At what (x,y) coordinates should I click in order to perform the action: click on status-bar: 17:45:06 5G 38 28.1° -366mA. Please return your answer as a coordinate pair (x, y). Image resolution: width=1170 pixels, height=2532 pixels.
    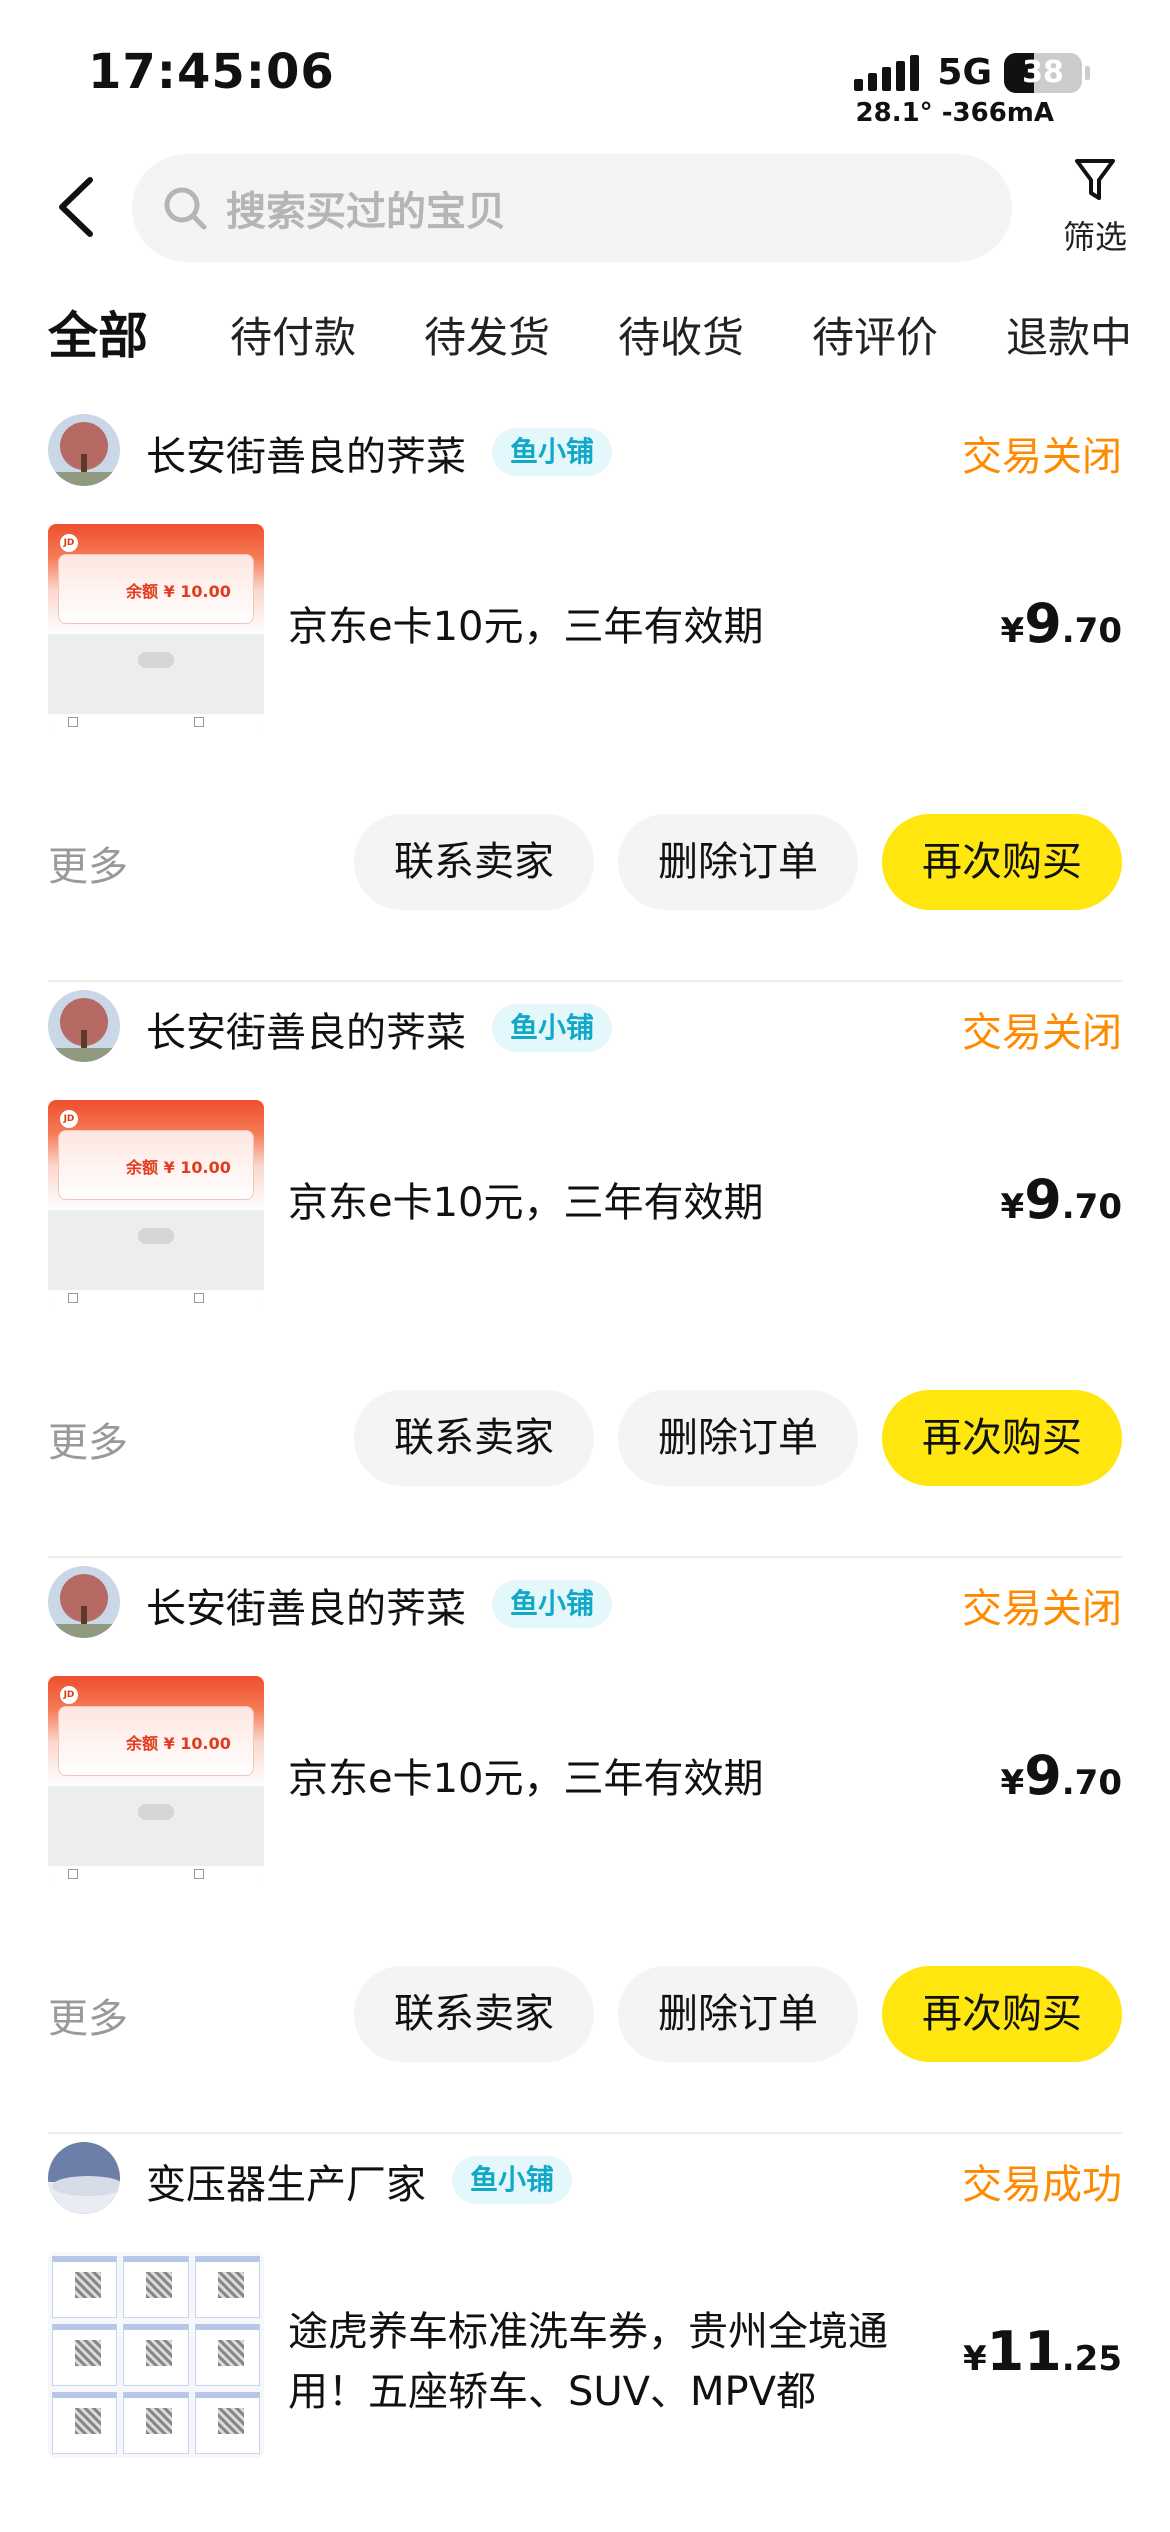
    Looking at the image, I should click on (585, 70).